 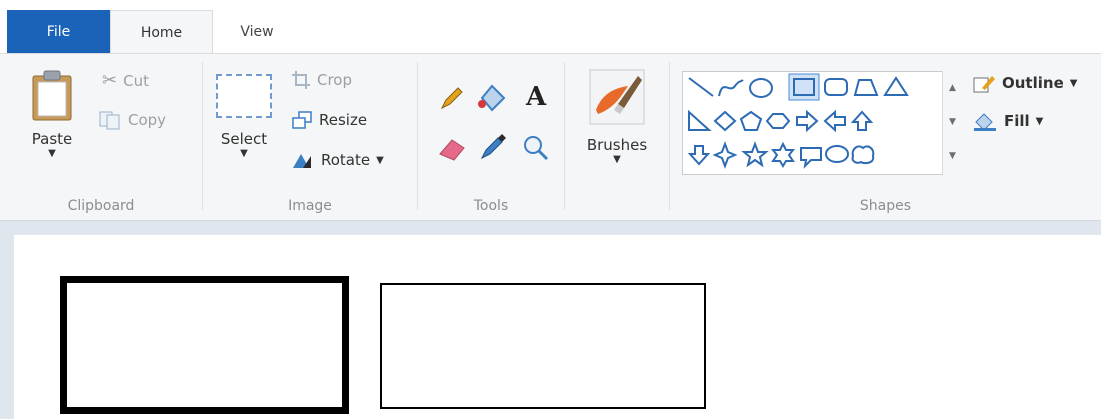 I want to click on image-group-label: Image, so click(x=310, y=206).